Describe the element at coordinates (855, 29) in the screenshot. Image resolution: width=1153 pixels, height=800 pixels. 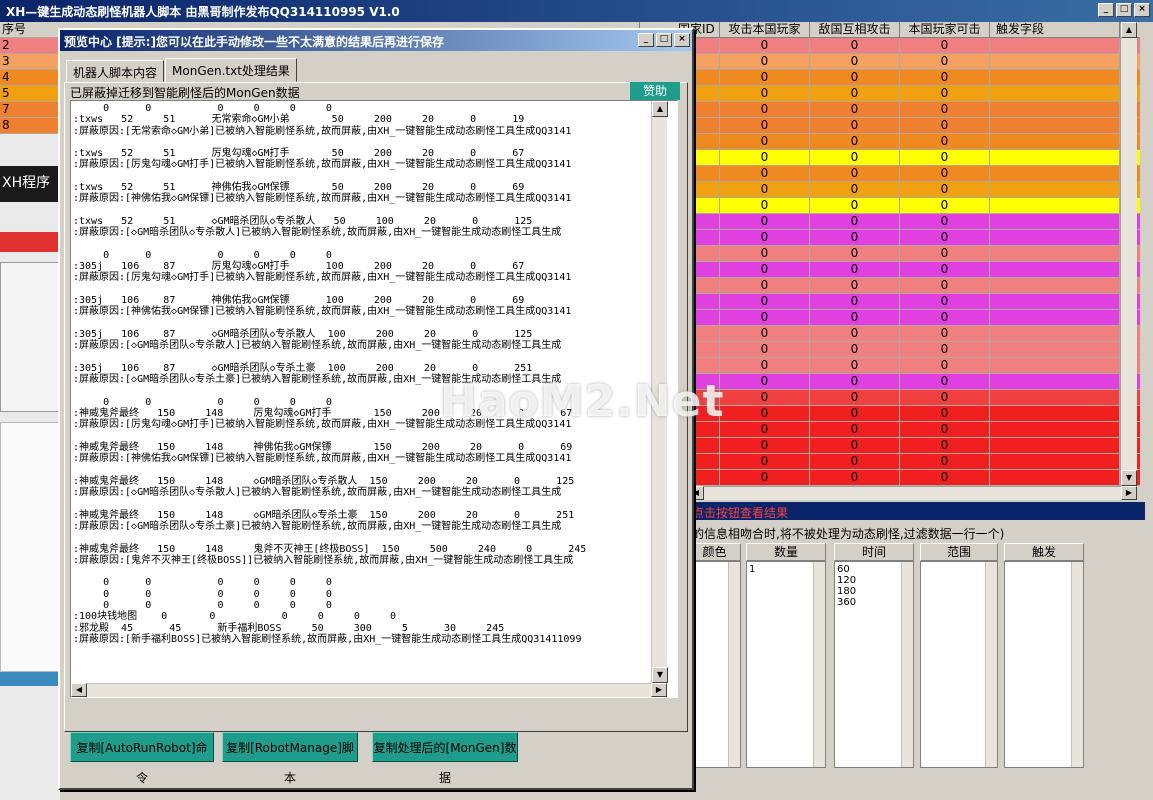
I see `grid-header-enemy-attack: 敌国互相攻击` at that location.